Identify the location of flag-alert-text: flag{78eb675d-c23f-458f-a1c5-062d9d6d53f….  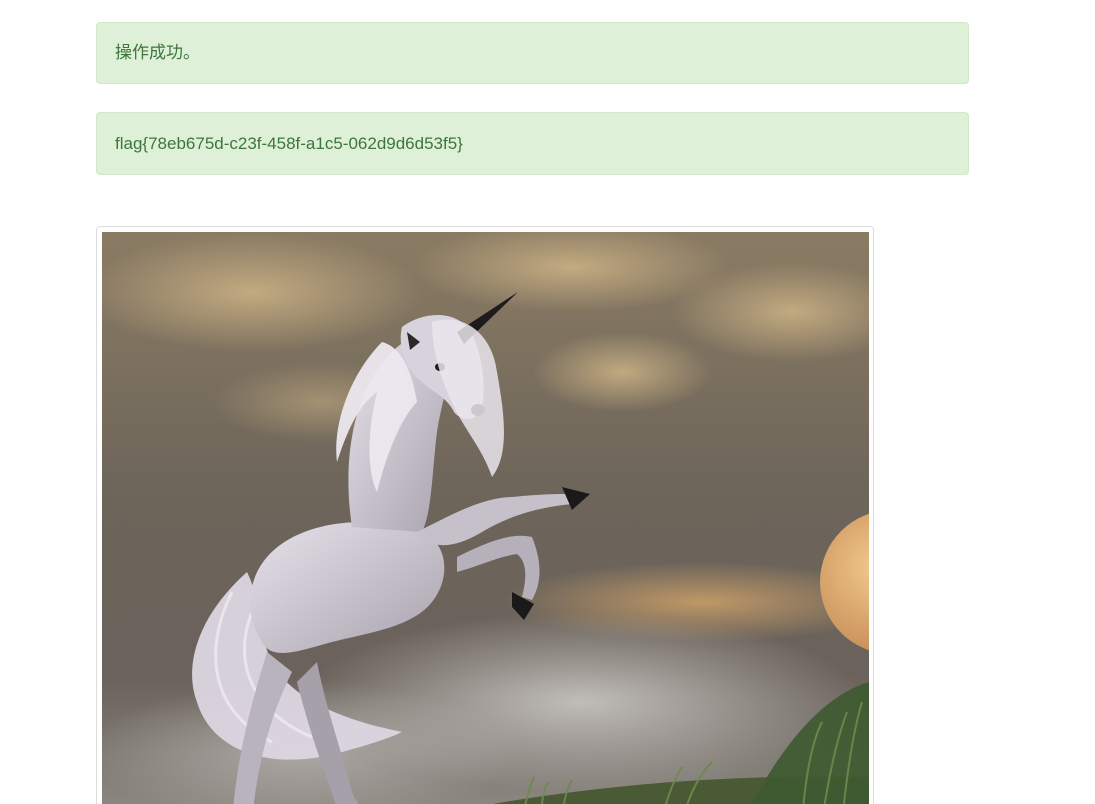
(289, 143).